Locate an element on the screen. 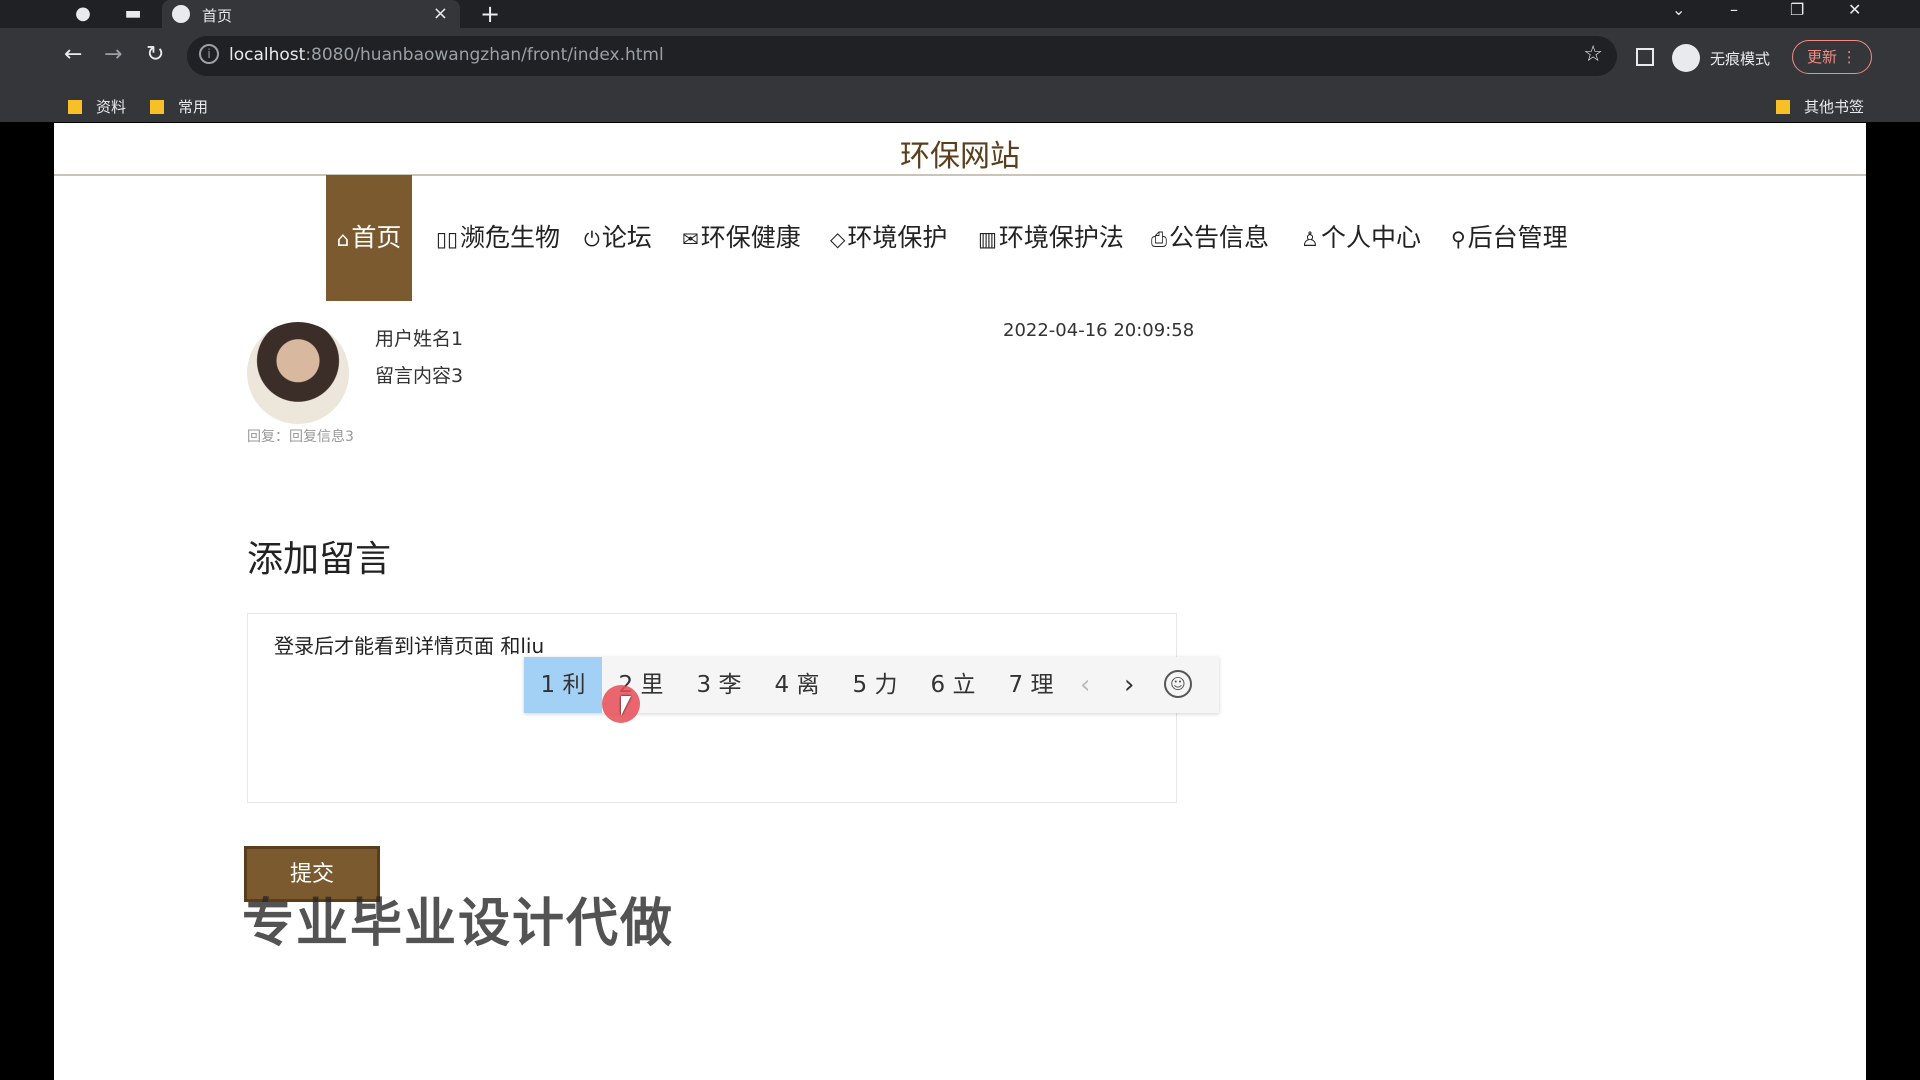 This screenshot has height=1080, width=1920. menu-item-profile: ♙个人中心 is located at coordinates (1361, 238).